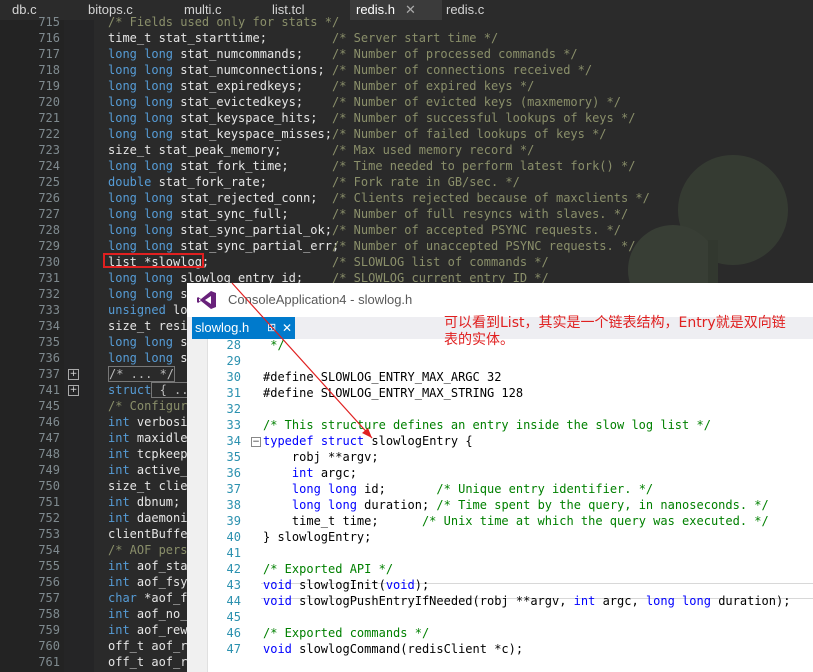 This screenshot has width=813, height=672. I want to click on code-line: /* Exported API */, so click(328, 569).